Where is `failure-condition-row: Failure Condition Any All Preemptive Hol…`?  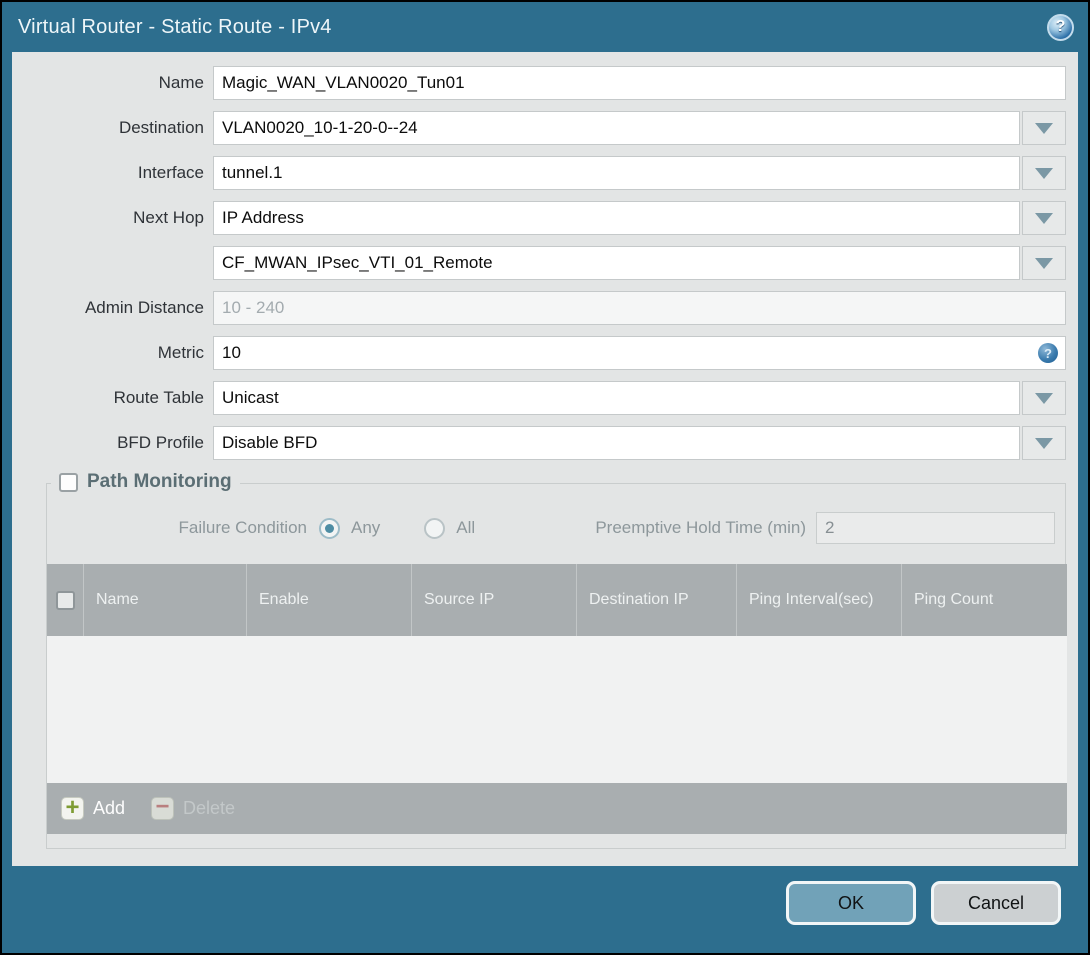 failure-condition-row: Failure Condition Any All Preemptive Hol… is located at coordinates (551, 528).